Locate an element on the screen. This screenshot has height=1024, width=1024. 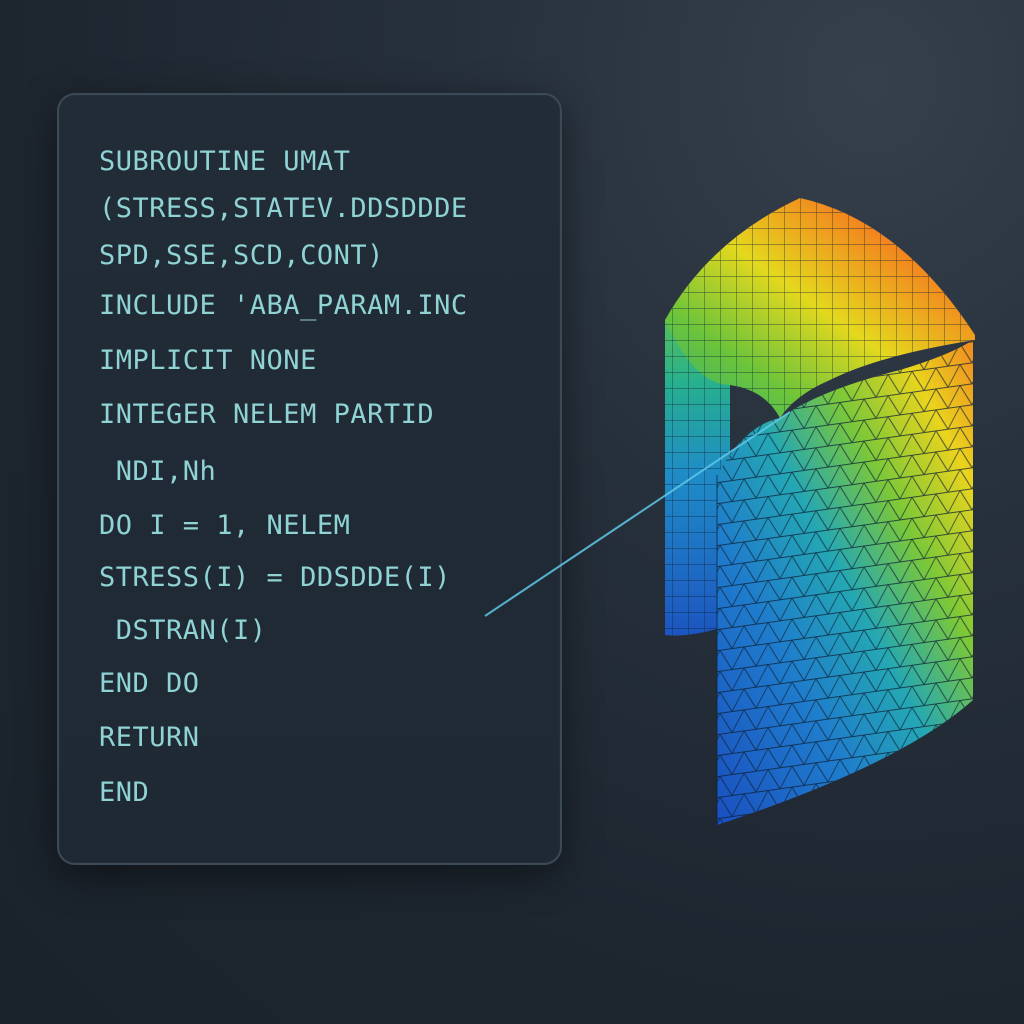
code-line: INCLUDE 'ABA_PARAM.INC is located at coordinates (283, 305).